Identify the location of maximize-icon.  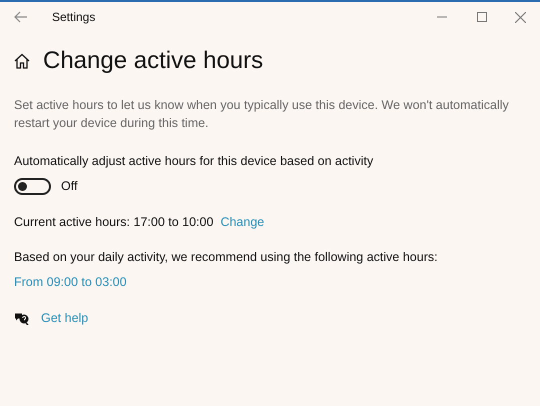
(482, 17).